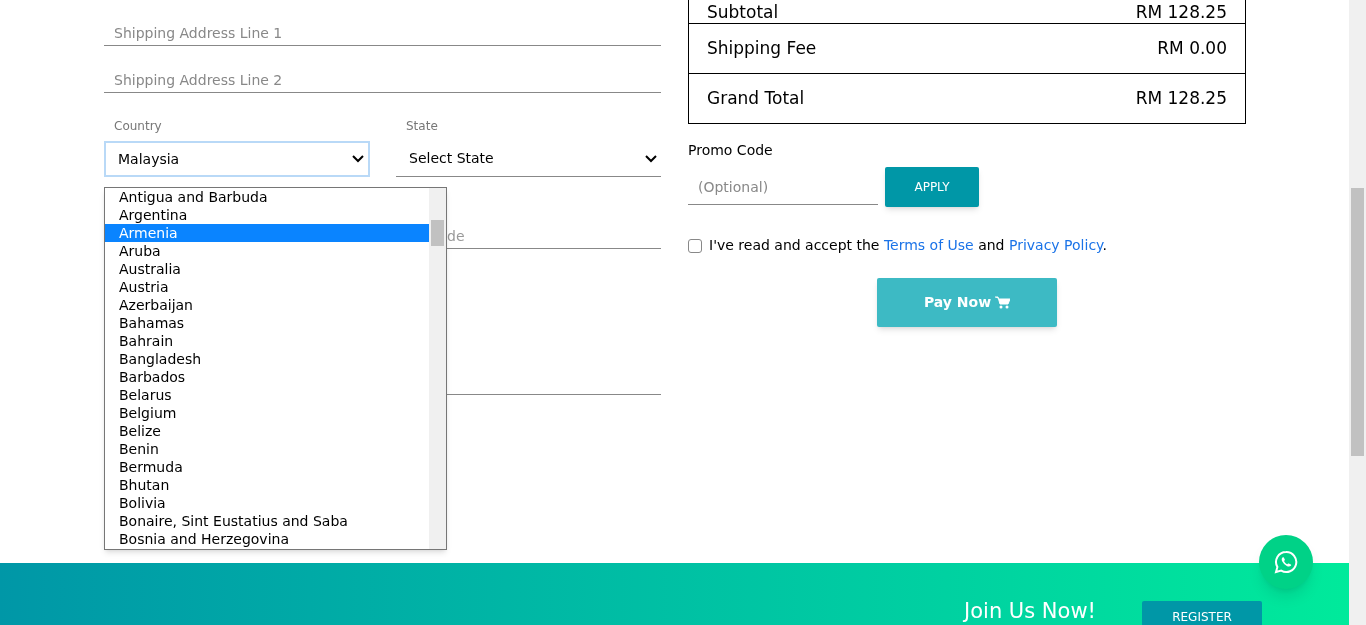  What do you see at coordinates (237, 159) in the screenshot?
I see `country-select: Malaysia` at bounding box center [237, 159].